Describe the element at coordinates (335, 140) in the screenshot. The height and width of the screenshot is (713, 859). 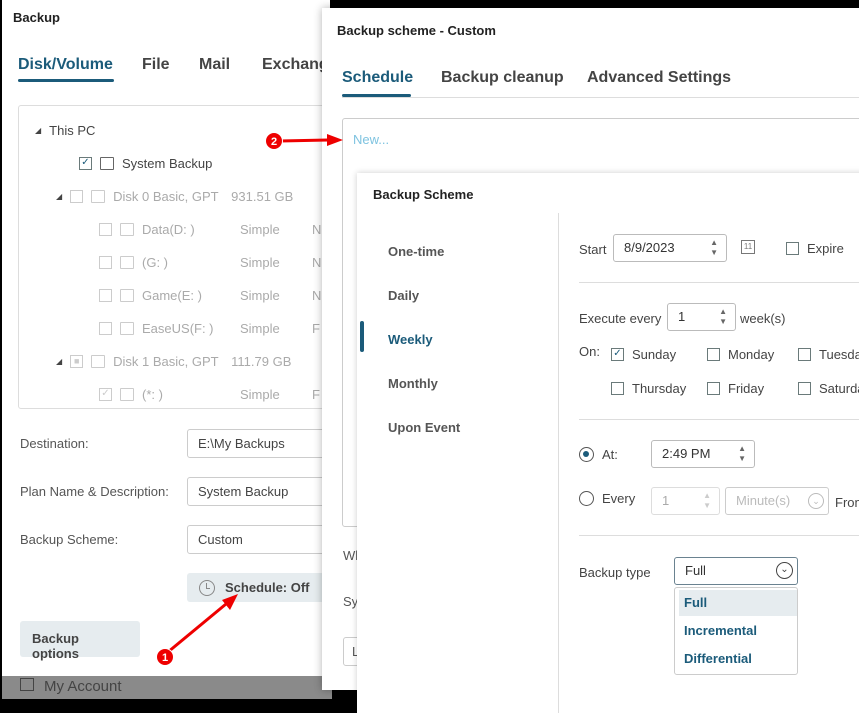
I see `arrow-2-head` at that location.